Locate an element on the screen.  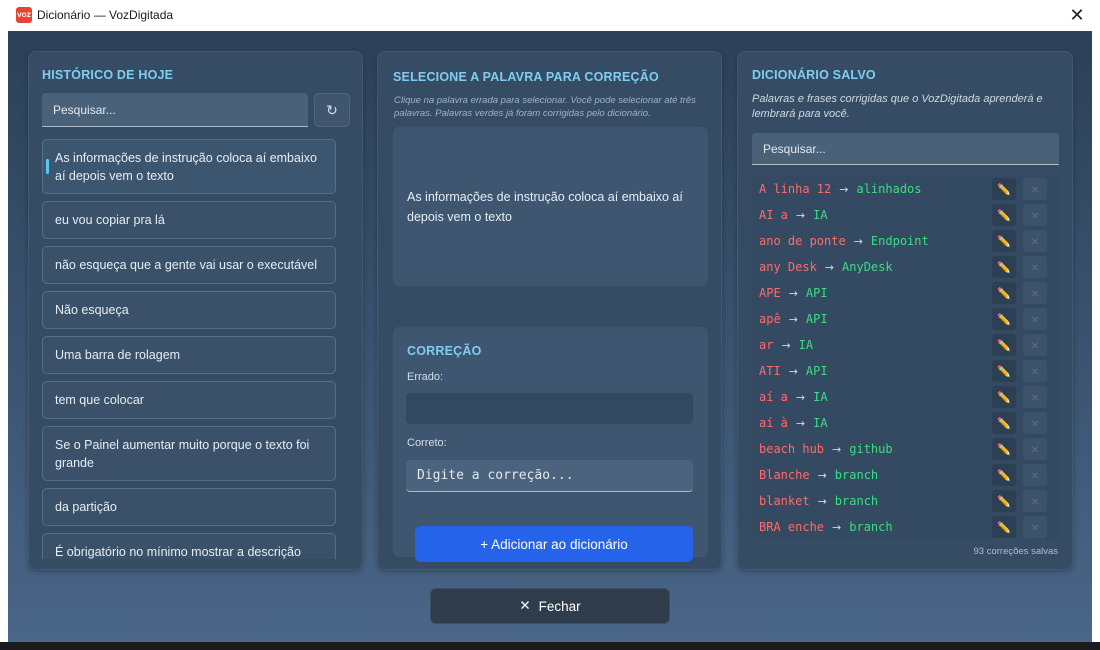
close-dialog-button: ✕ Fechar is located at coordinates (550, 606).